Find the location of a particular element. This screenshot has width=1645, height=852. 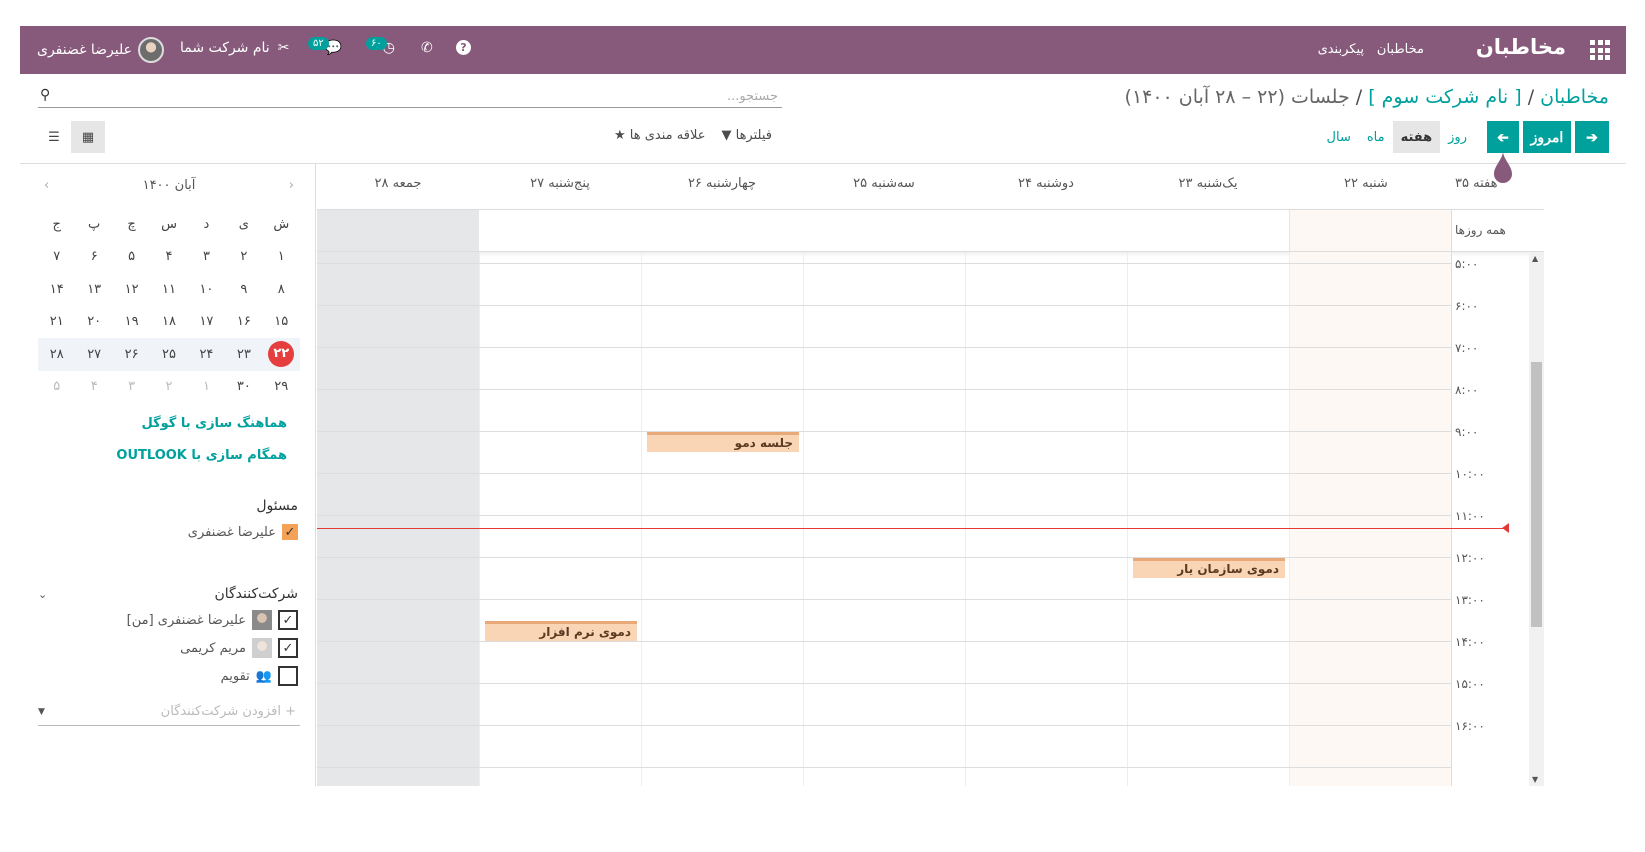

previous-button: ➔ is located at coordinates (1503, 137).